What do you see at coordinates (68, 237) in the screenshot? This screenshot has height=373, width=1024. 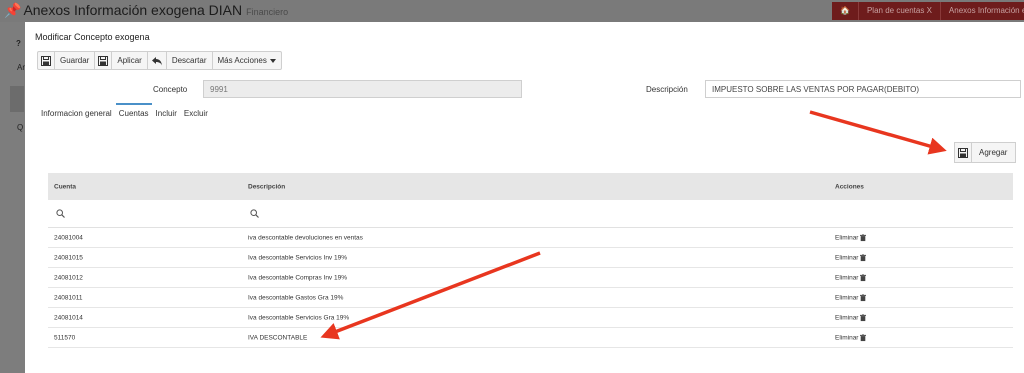 I see `cell-cuenta: 24081004` at bounding box center [68, 237].